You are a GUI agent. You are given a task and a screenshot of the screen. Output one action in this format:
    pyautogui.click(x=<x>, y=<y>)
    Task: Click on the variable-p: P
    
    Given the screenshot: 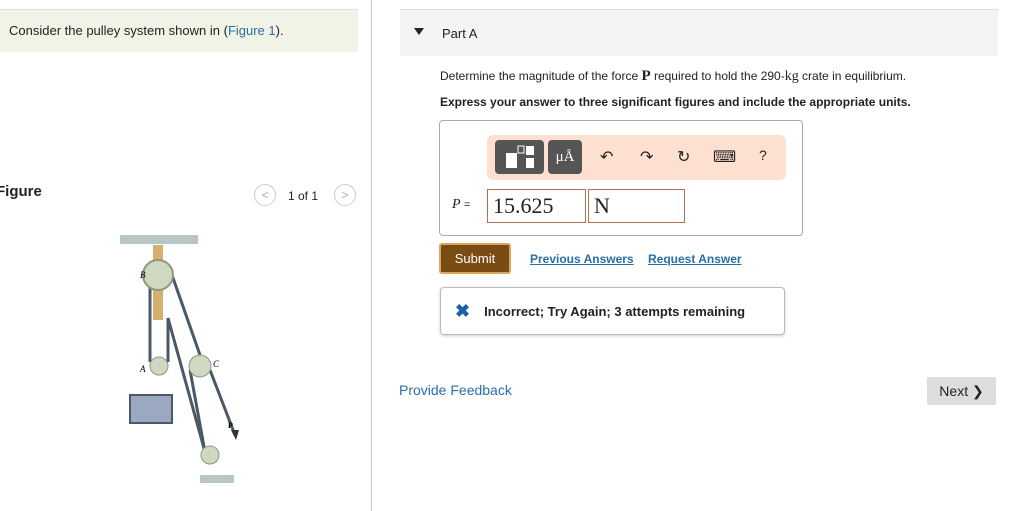 What is the action you would take?
    pyautogui.click(x=456, y=204)
    